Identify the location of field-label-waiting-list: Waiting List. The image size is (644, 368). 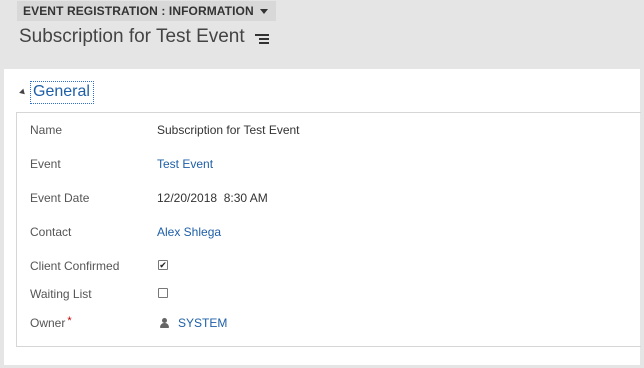
(61, 294).